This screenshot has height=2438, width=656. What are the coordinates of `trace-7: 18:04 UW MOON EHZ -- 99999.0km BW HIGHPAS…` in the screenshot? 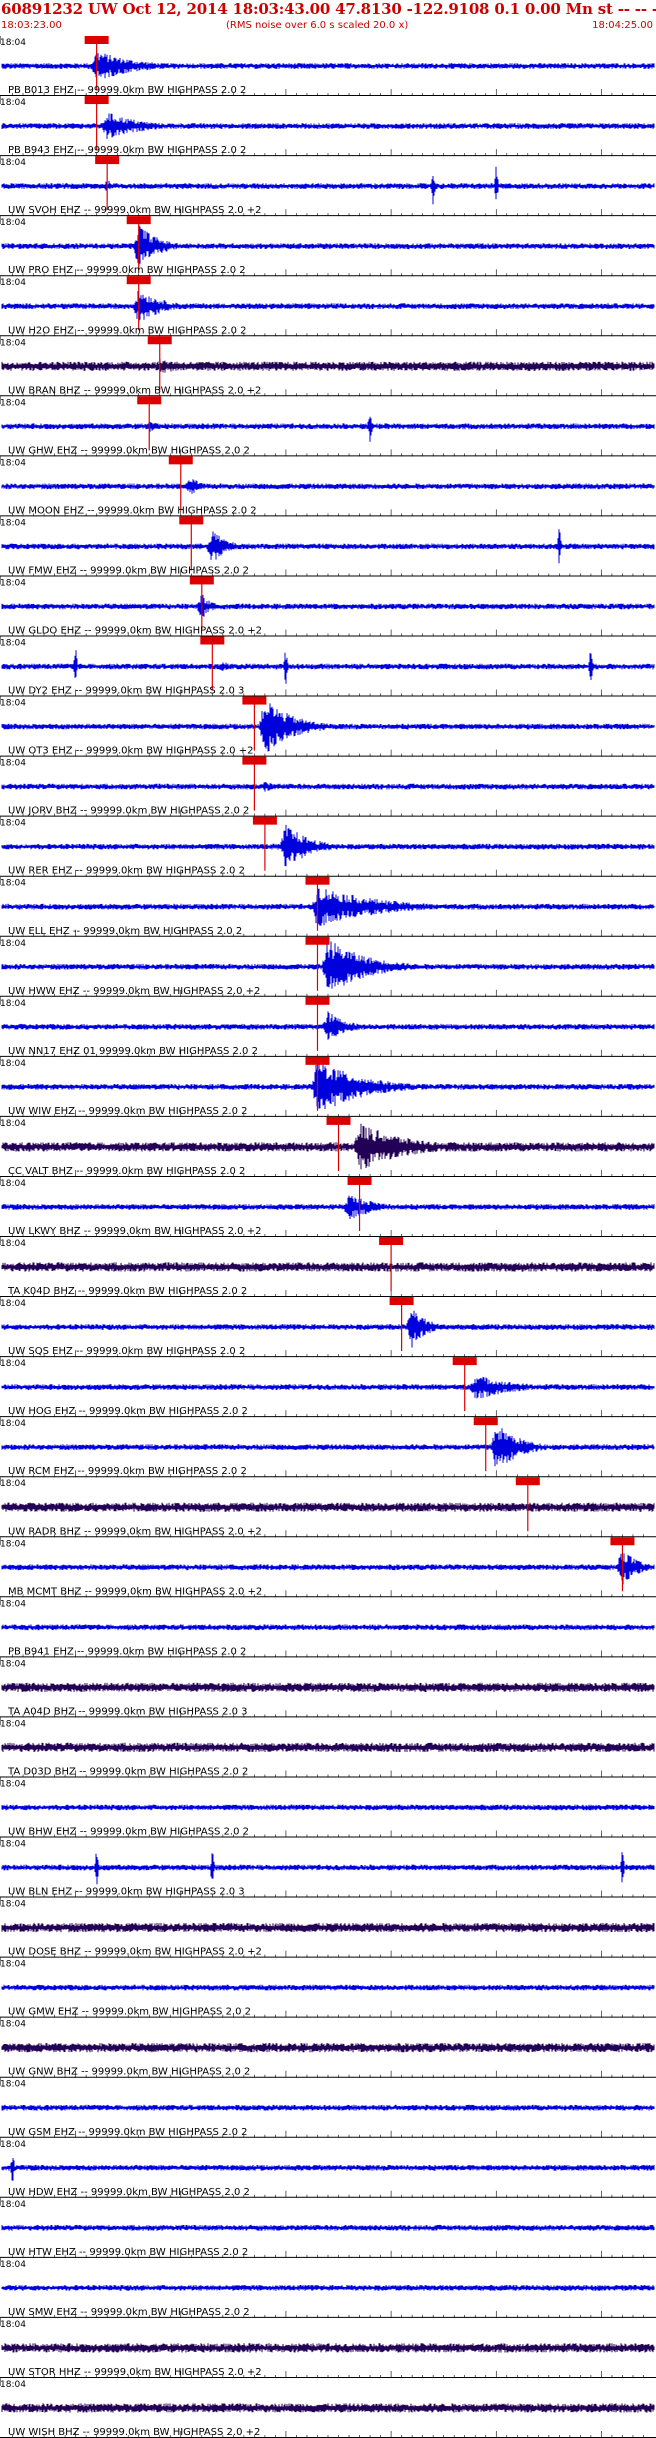 It's located at (328, 486).